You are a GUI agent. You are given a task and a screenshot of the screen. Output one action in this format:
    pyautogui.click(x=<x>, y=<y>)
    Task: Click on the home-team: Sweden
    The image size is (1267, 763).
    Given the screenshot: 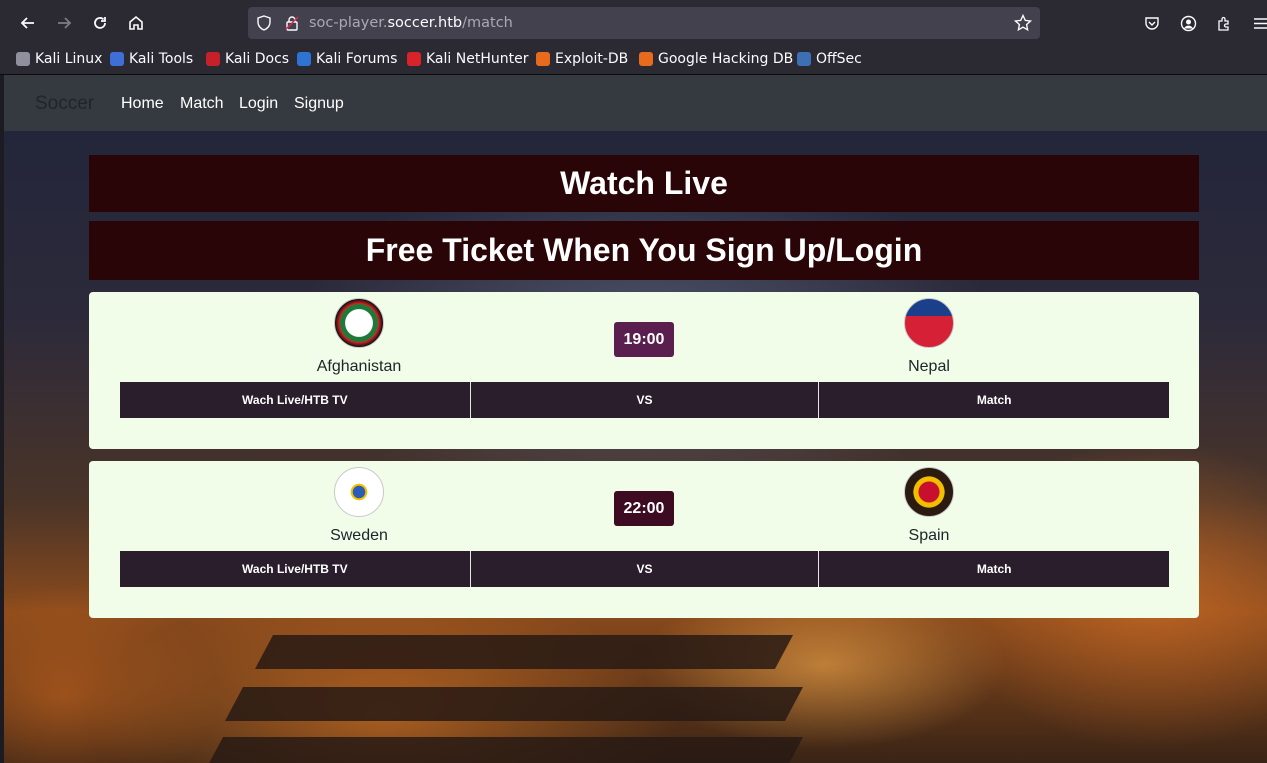 What is the action you would take?
    pyautogui.click(x=359, y=506)
    